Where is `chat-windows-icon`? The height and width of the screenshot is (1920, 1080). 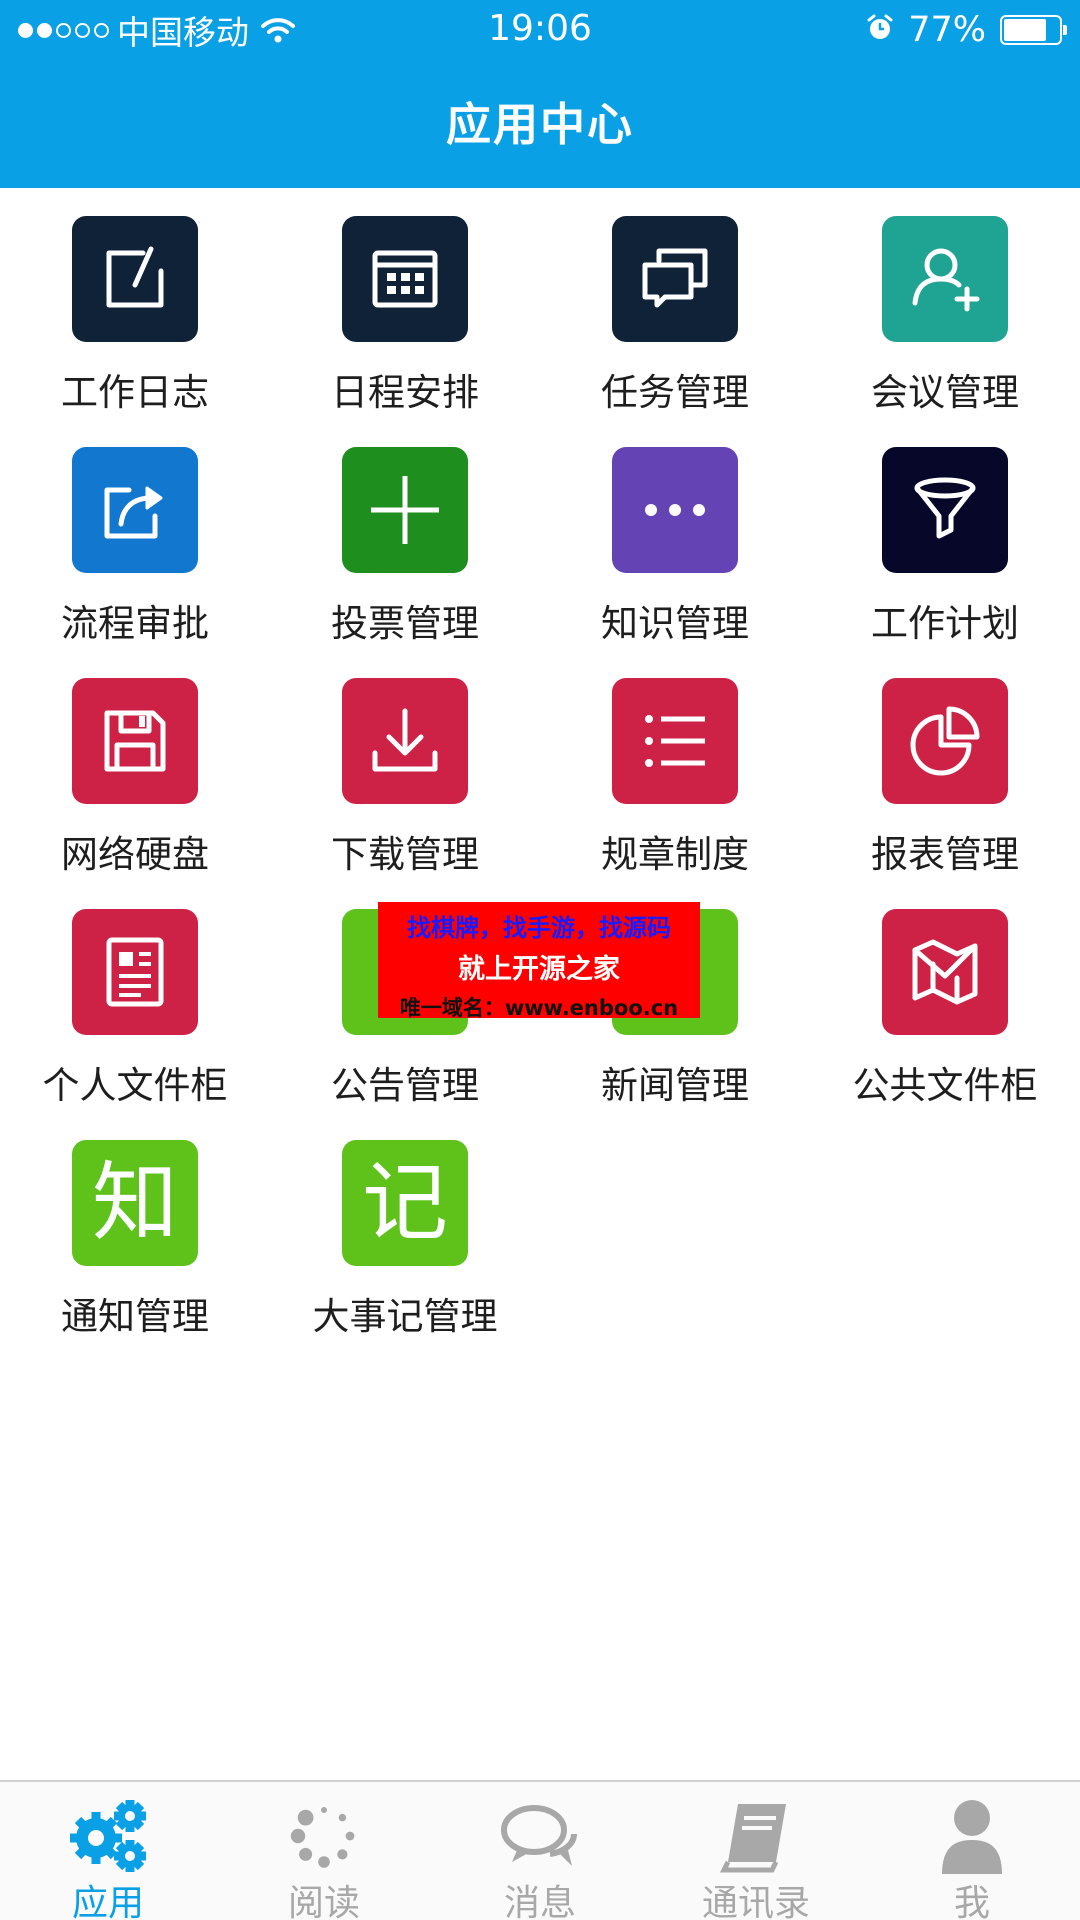
chat-windows-icon is located at coordinates (675, 279).